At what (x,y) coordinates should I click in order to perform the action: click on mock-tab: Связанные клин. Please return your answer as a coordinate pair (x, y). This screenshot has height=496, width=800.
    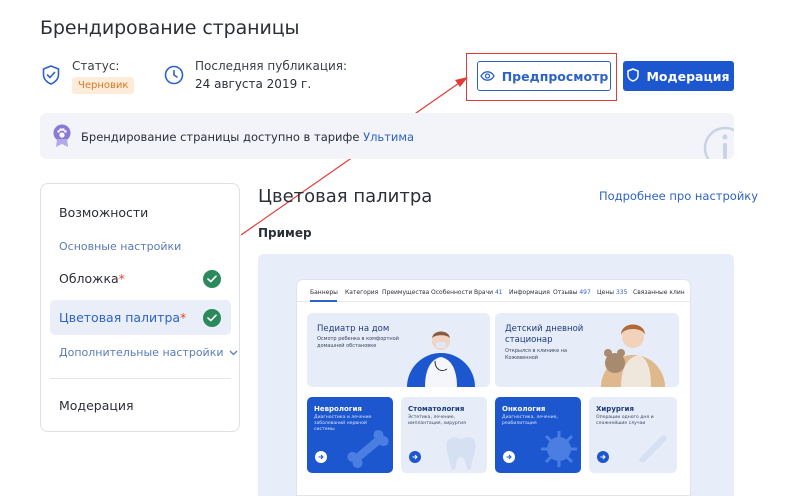
    Looking at the image, I should click on (659, 292).